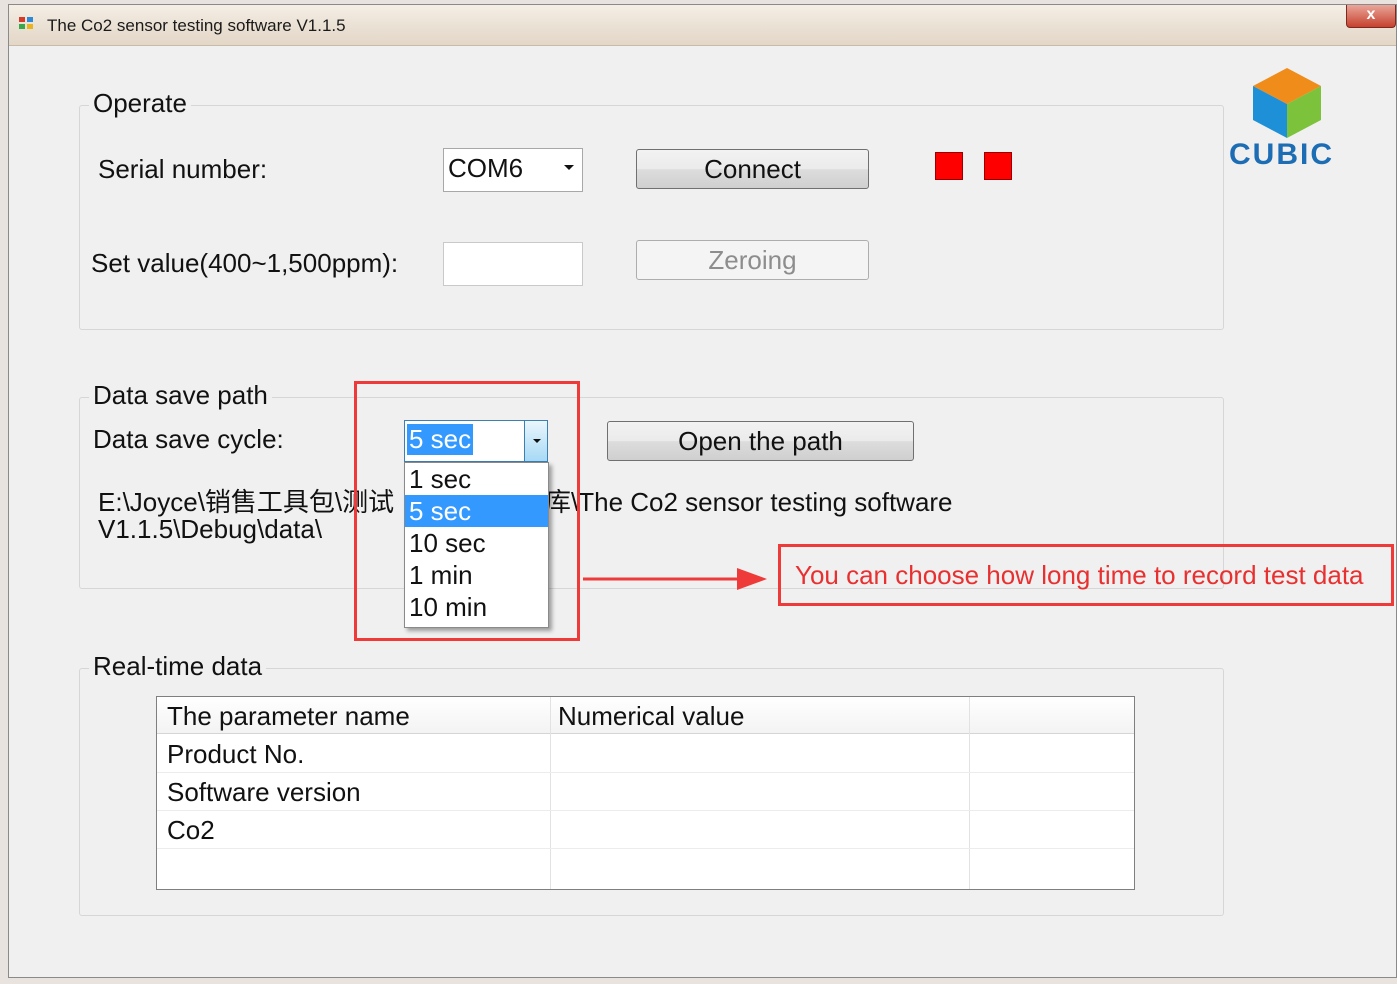 This screenshot has height=984, width=1397. Describe the element at coordinates (188, 439) in the screenshot. I see `data-save-cycle-label: Data save cycle:` at that location.